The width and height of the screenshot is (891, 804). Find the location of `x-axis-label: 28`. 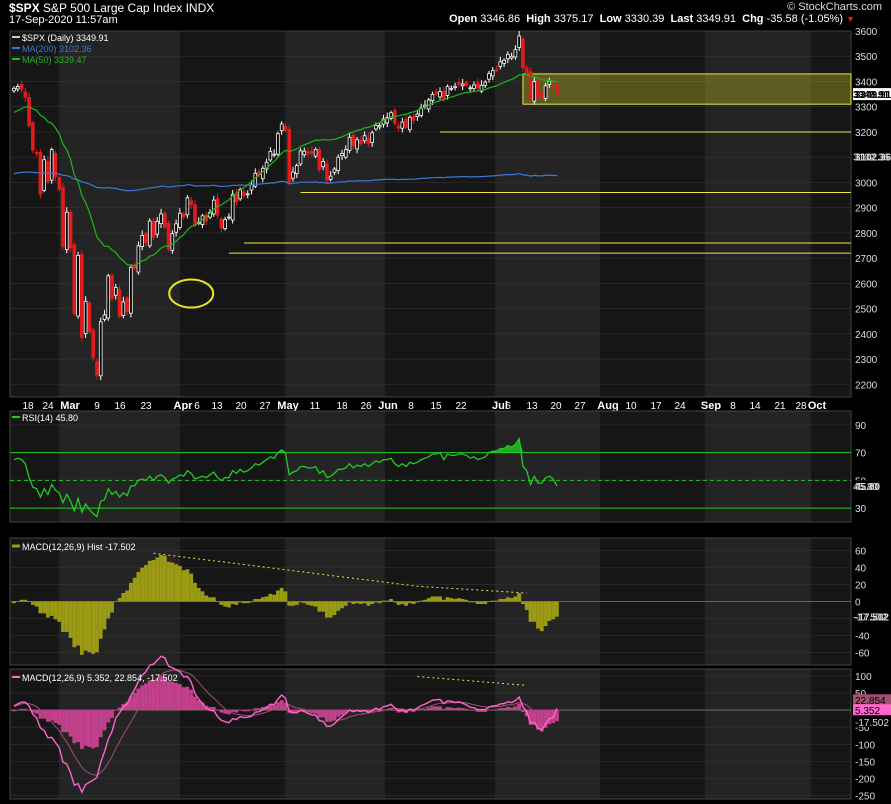

x-axis-label: 28 is located at coordinates (801, 406).